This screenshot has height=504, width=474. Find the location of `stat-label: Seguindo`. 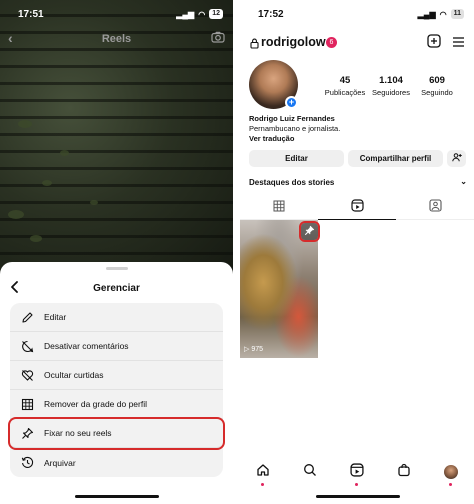

stat-label: Seguindo is located at coordinates (437, 92).